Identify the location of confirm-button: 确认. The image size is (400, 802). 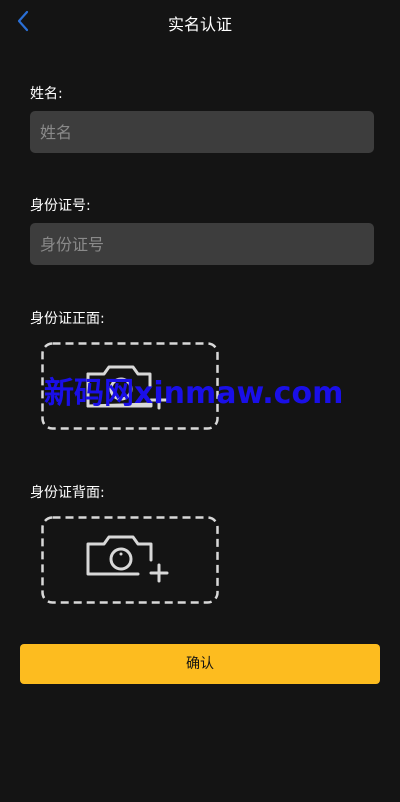
(200, 664).